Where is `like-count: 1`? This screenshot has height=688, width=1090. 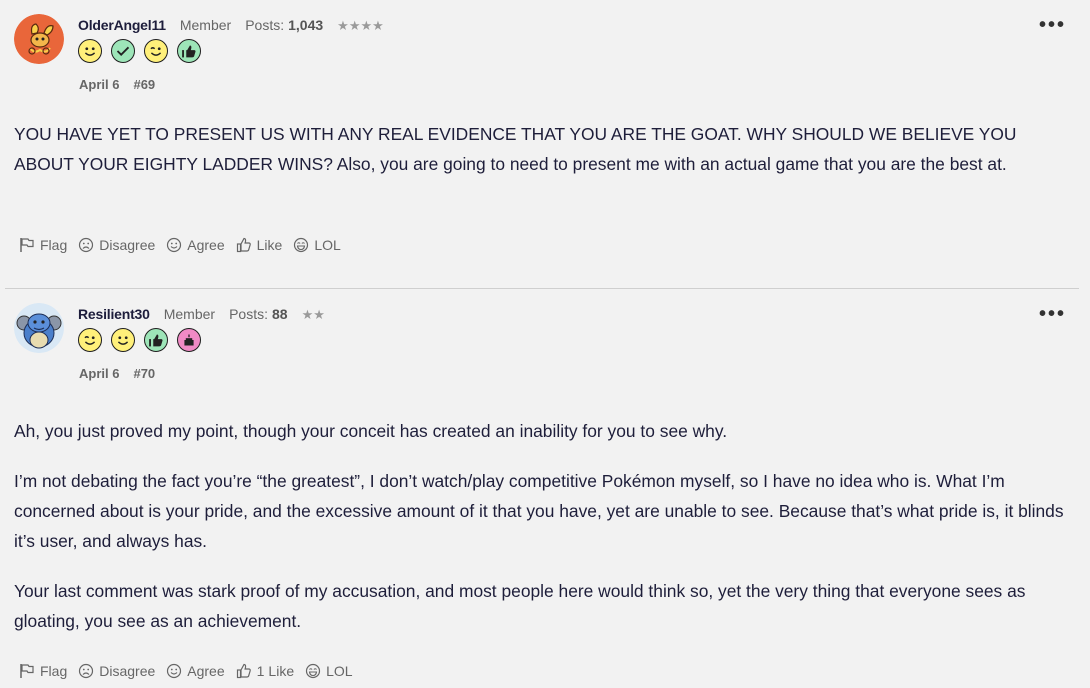 like-count: 1 is located at coordinates (260, 671).